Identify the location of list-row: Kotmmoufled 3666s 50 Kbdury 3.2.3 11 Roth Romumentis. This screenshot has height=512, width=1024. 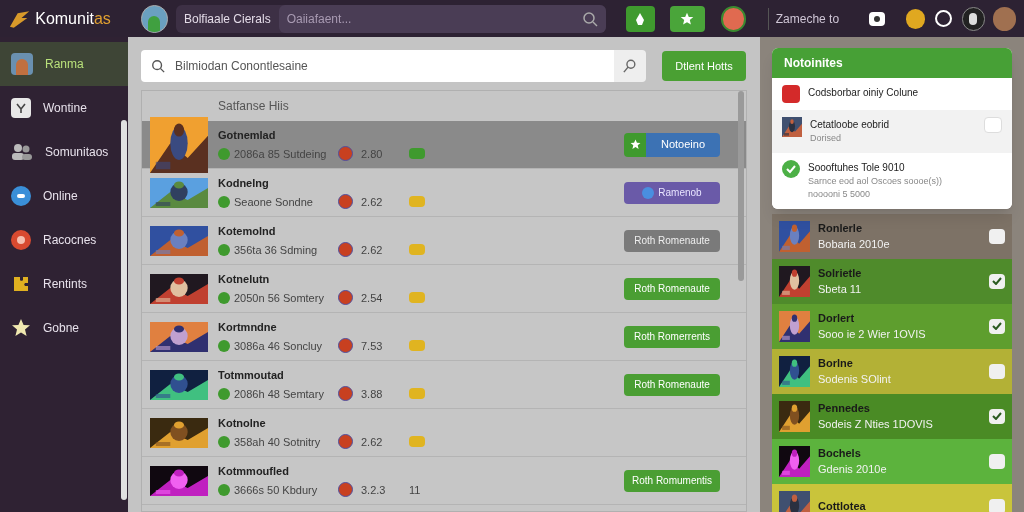
(444, 481).